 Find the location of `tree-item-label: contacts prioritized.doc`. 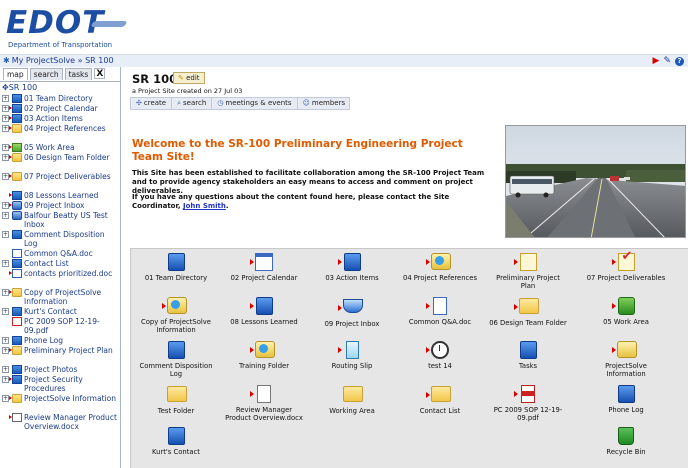

tree-item-label: contacts prioritized.doc is located at coordinates (68, 273).